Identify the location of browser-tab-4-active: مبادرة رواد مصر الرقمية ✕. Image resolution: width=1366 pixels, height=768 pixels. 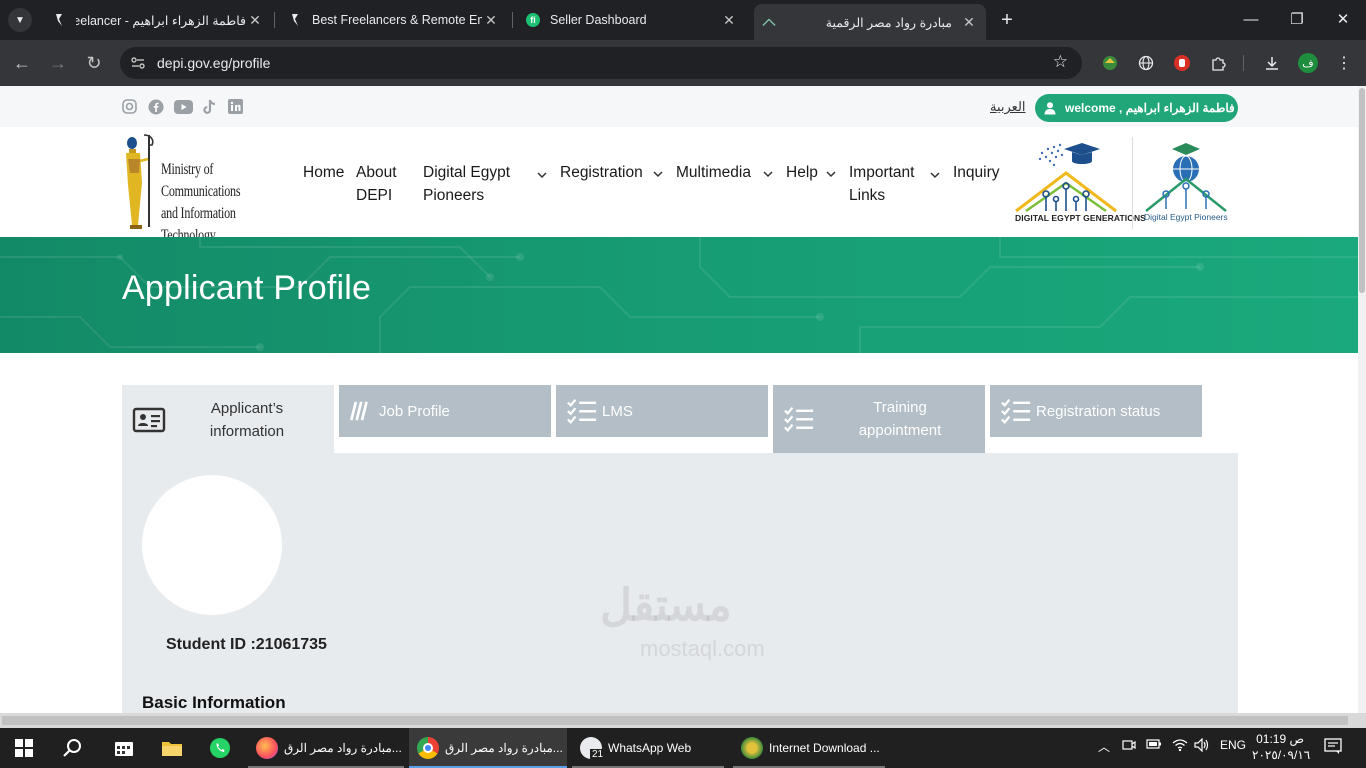
(870, 22).